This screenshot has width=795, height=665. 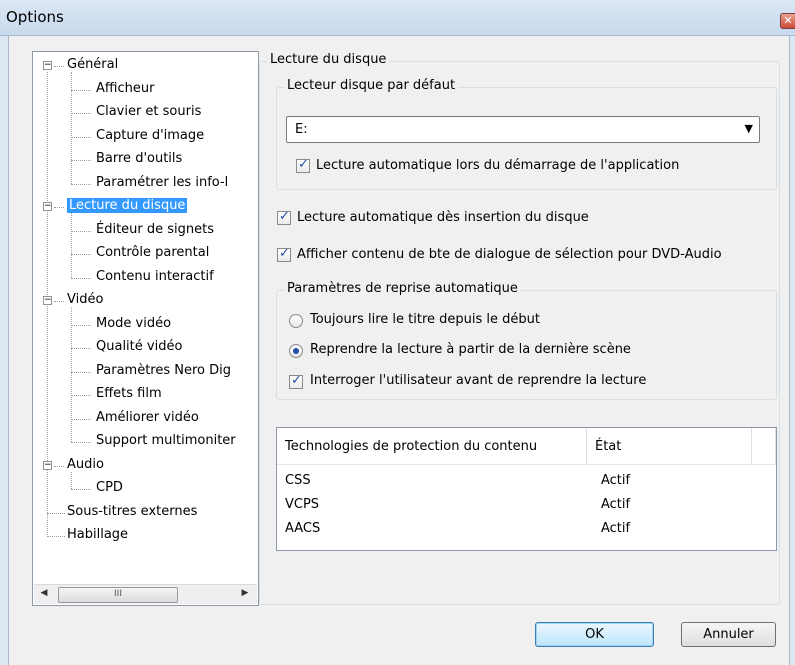 What do you see at coordinates (296, 321) in the screenshot?
I see `resume-from-start-radio` at bounding box center [296, 321].